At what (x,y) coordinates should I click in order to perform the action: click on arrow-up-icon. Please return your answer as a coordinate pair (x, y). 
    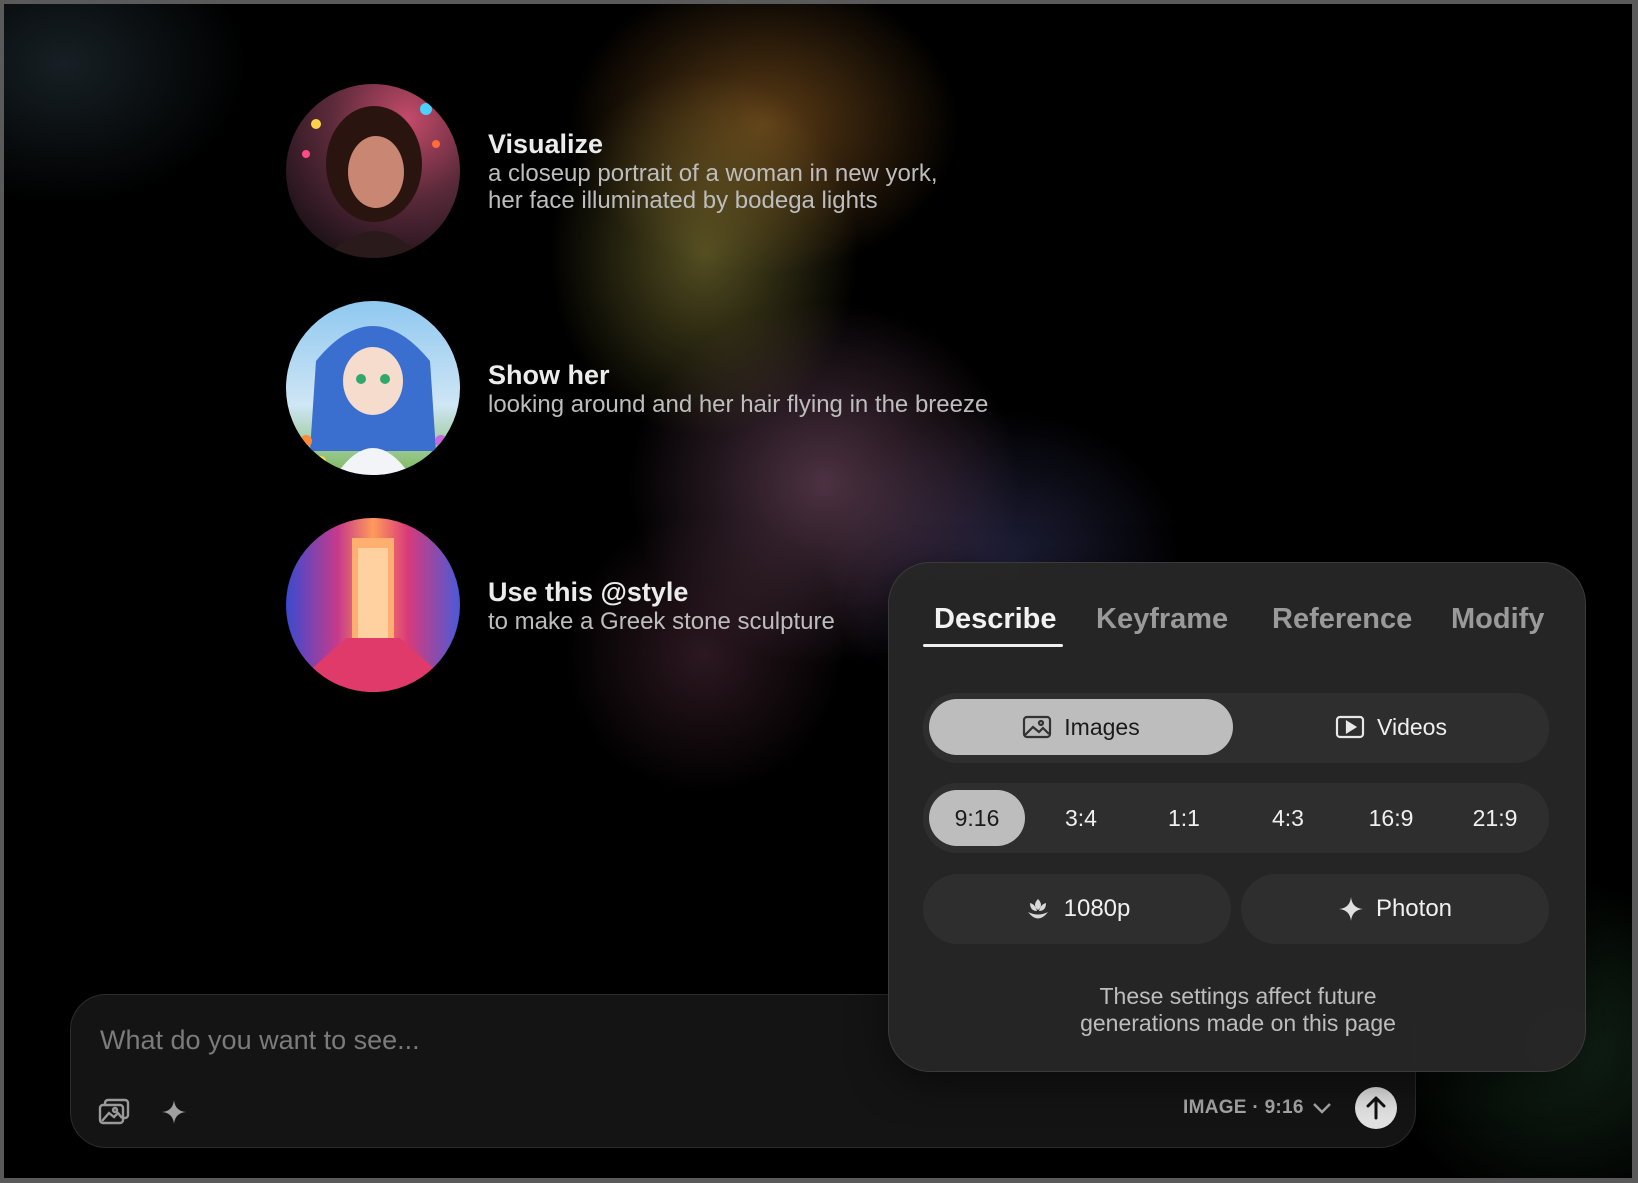
    Looking at the image, I should click on (1376, 1108).